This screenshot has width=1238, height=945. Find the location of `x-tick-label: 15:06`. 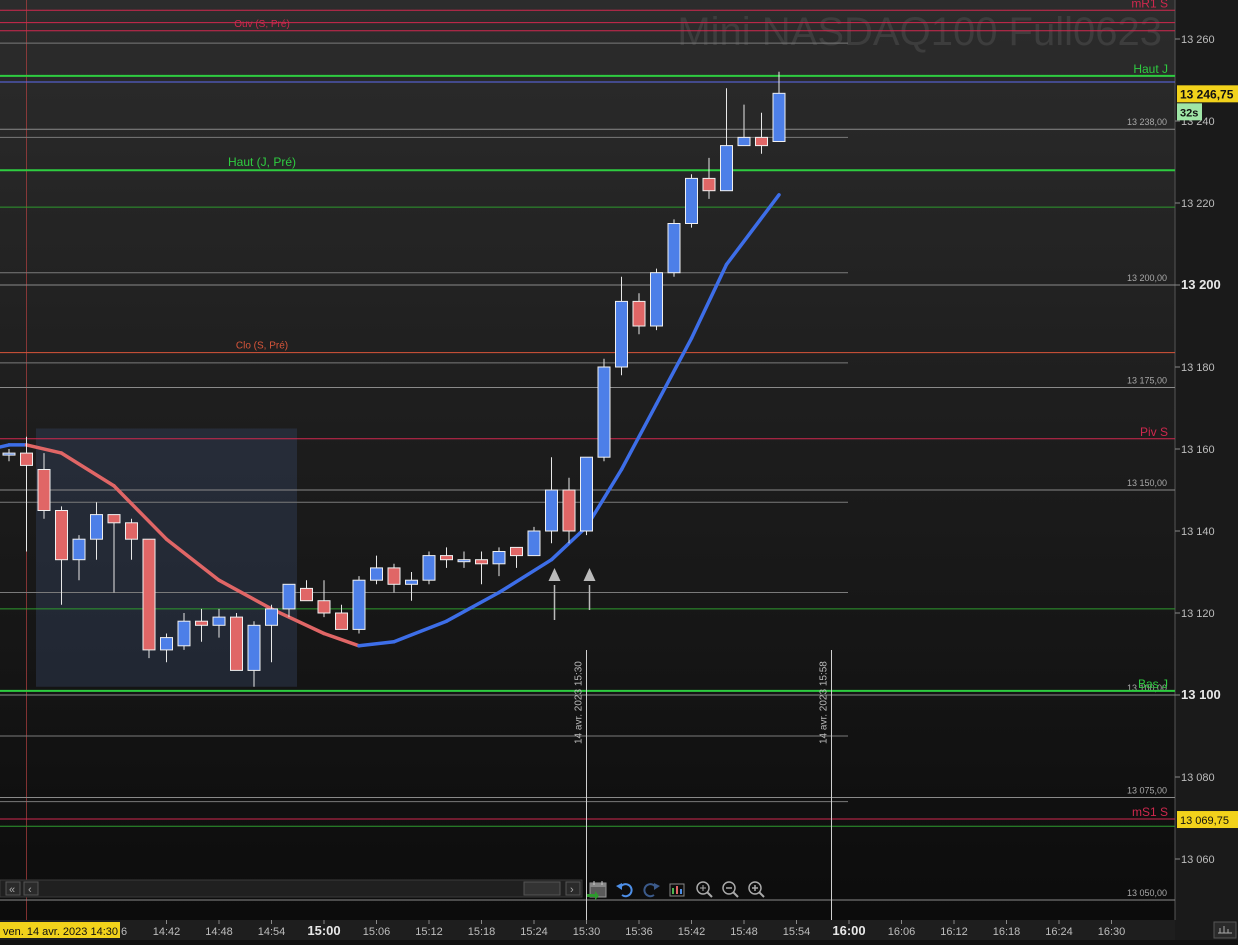

x-tick-label: 15:06 is located at coordinates (377, 932).